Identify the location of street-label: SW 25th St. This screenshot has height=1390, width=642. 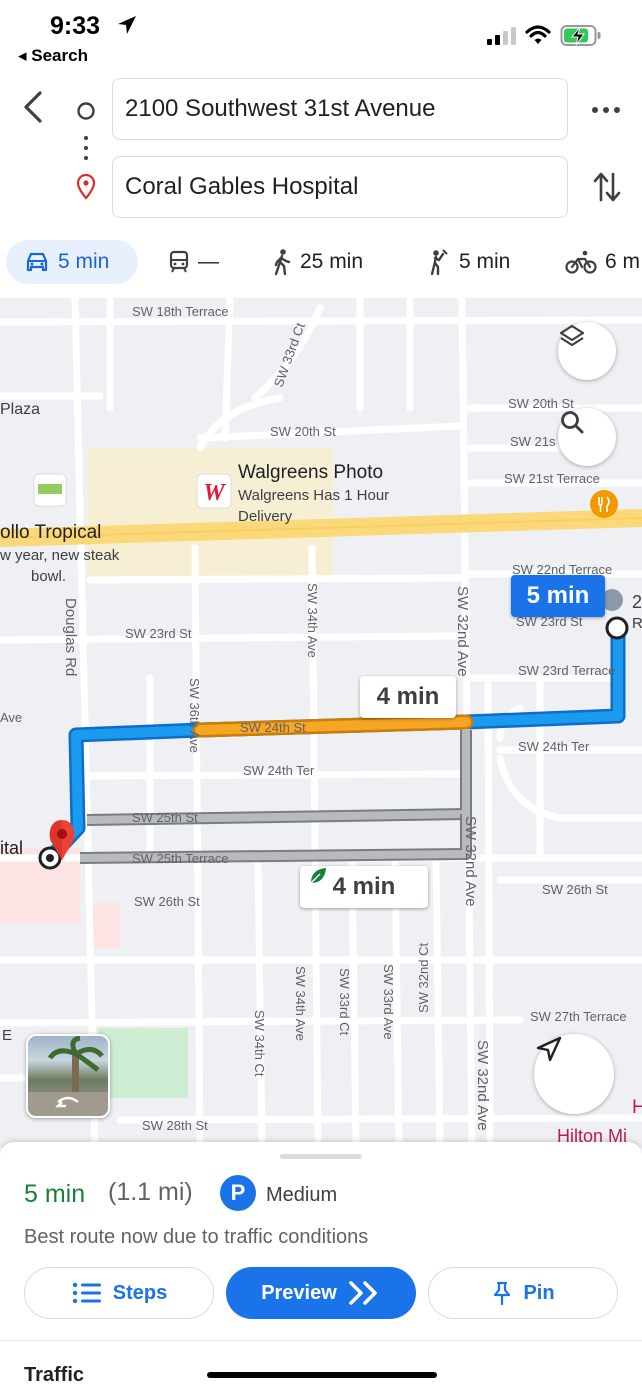
(165, 817).